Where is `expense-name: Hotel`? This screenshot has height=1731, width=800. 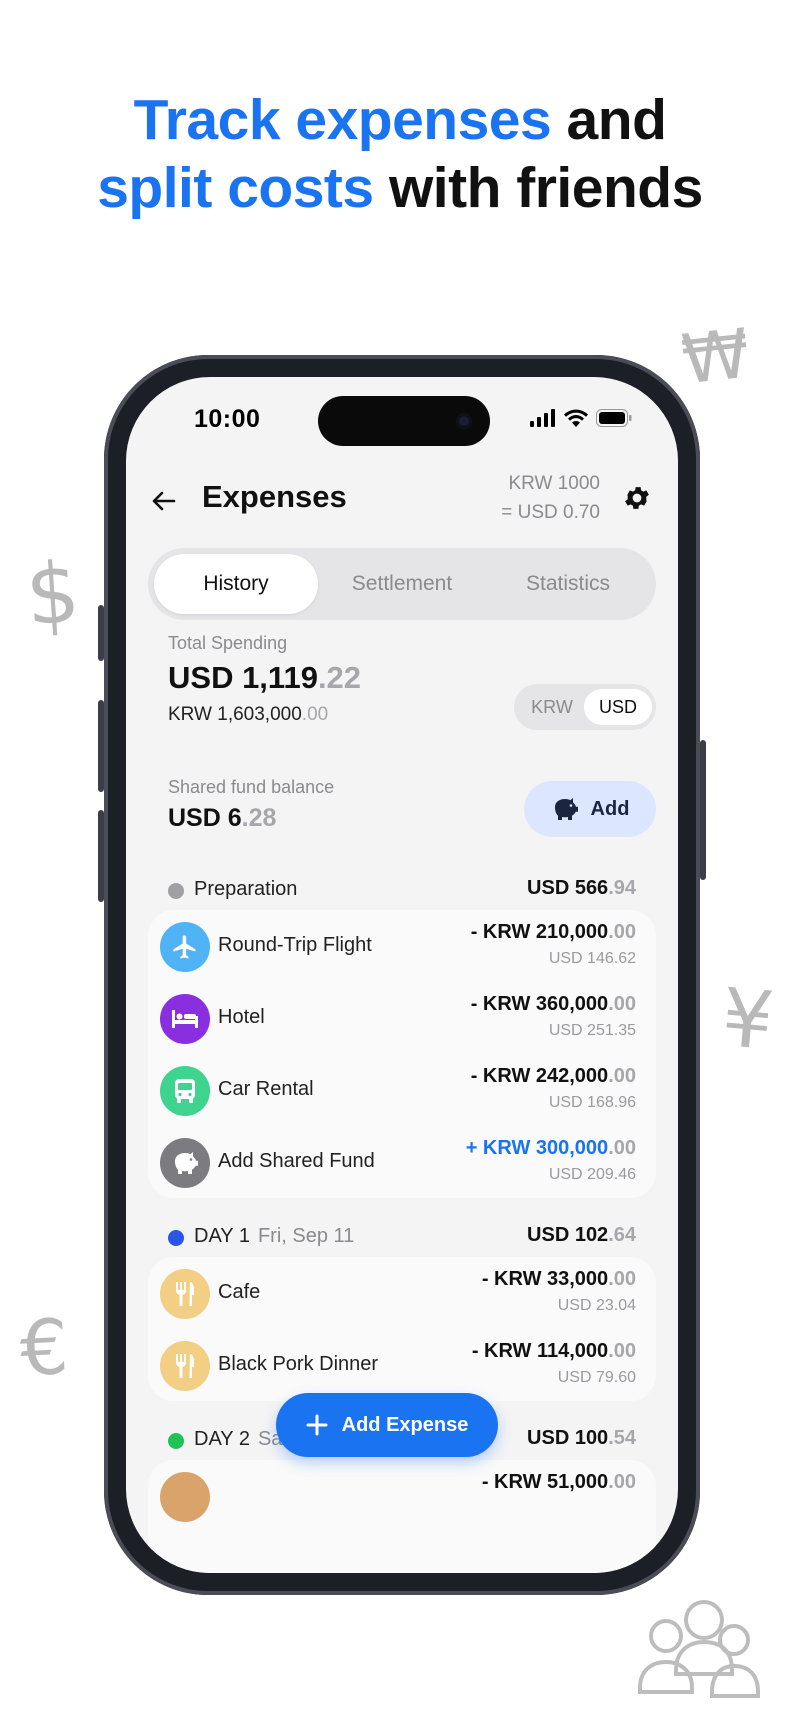 expense-name: Hotel is located at coordinates (241, 1017).